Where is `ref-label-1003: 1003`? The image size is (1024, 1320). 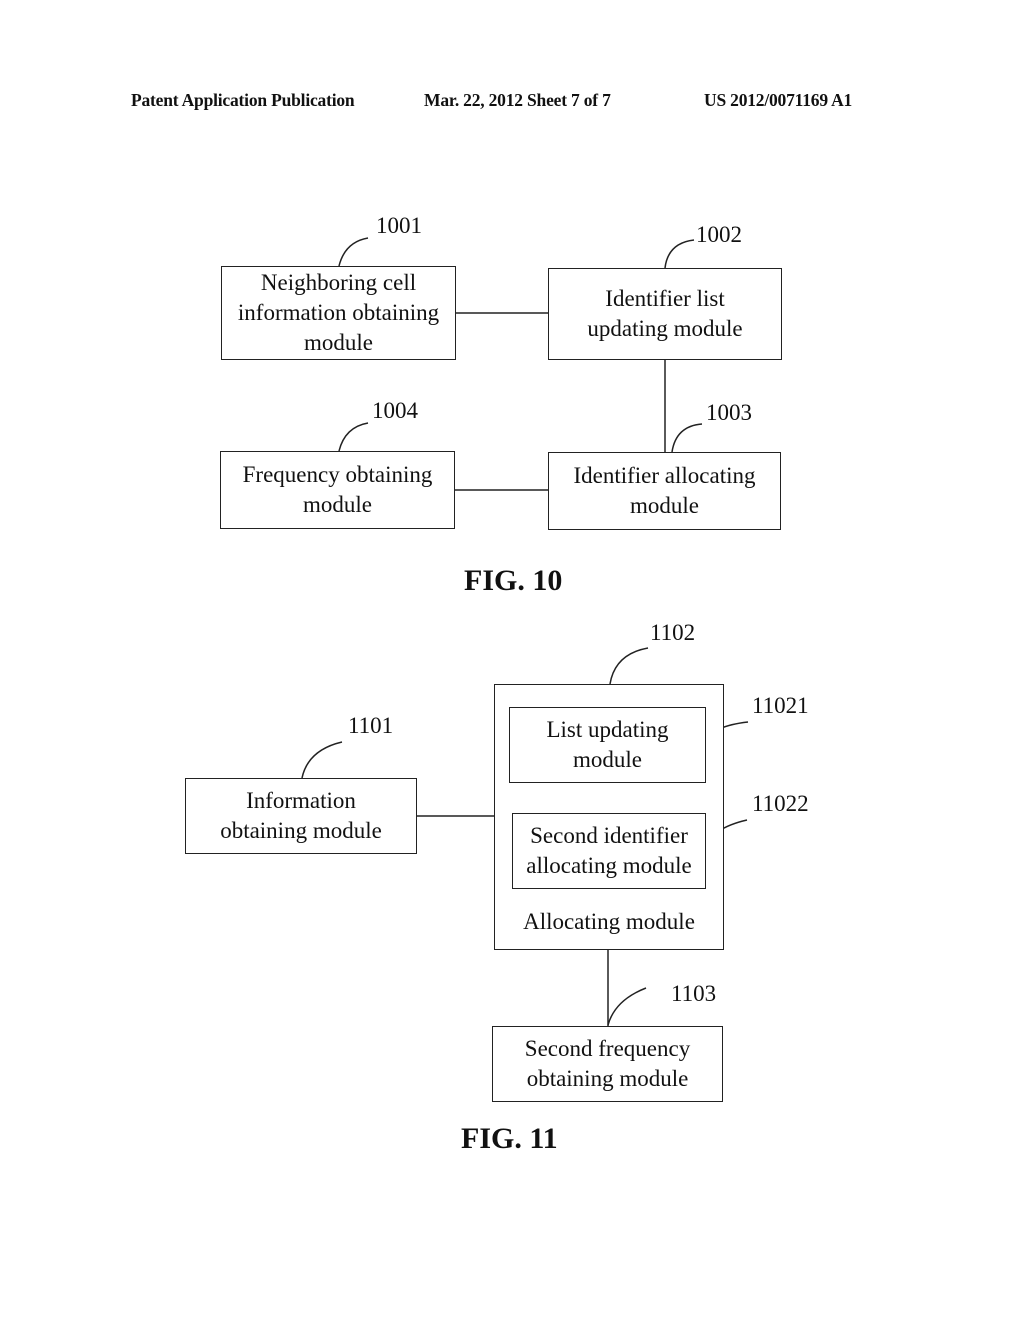 ref-label-1003: 1003 is located at coordinates (729, 412).